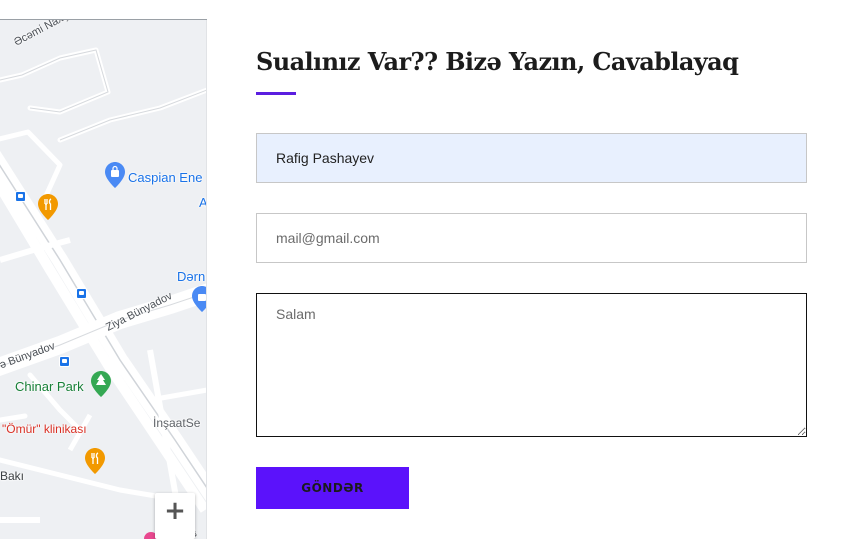 The image size is (858, 539). I want to click on form-title: Sualınız Var?? Bizə Yazın, Cavablayaq, so click(497, 61).